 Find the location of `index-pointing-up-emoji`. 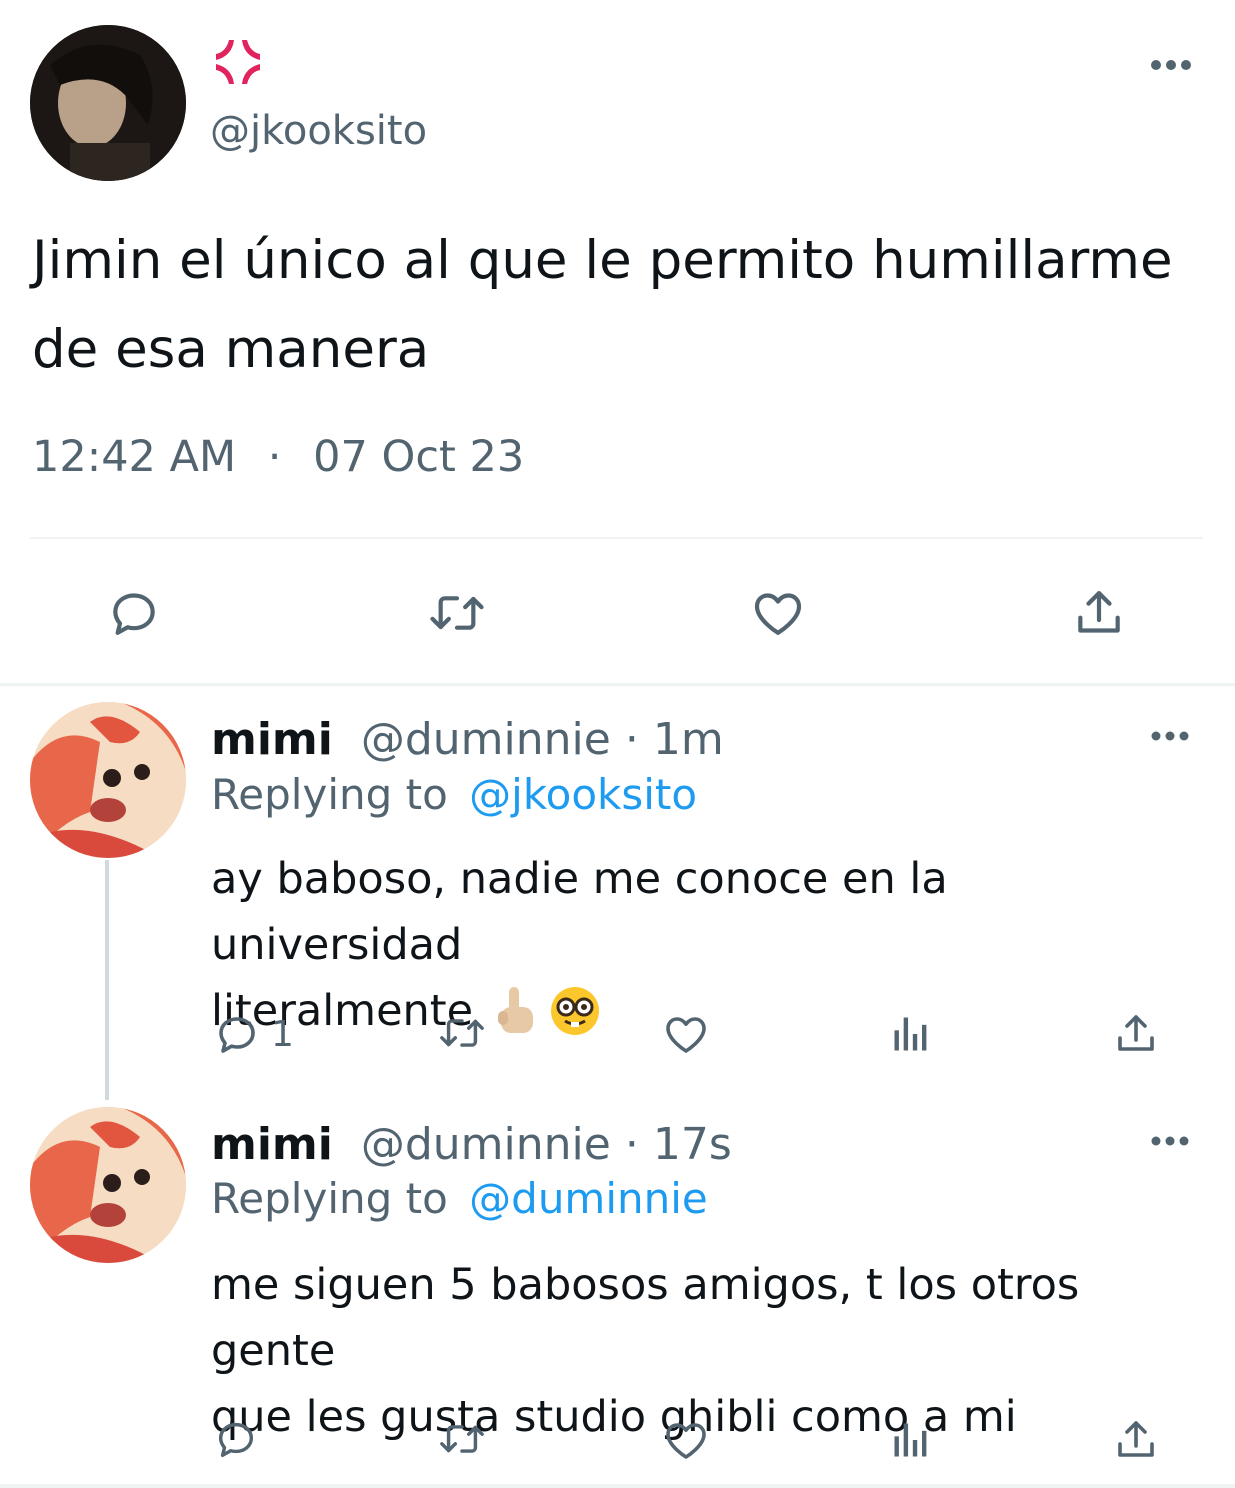

index-pointing-up-emoji is located at coordinates (516, 1011).